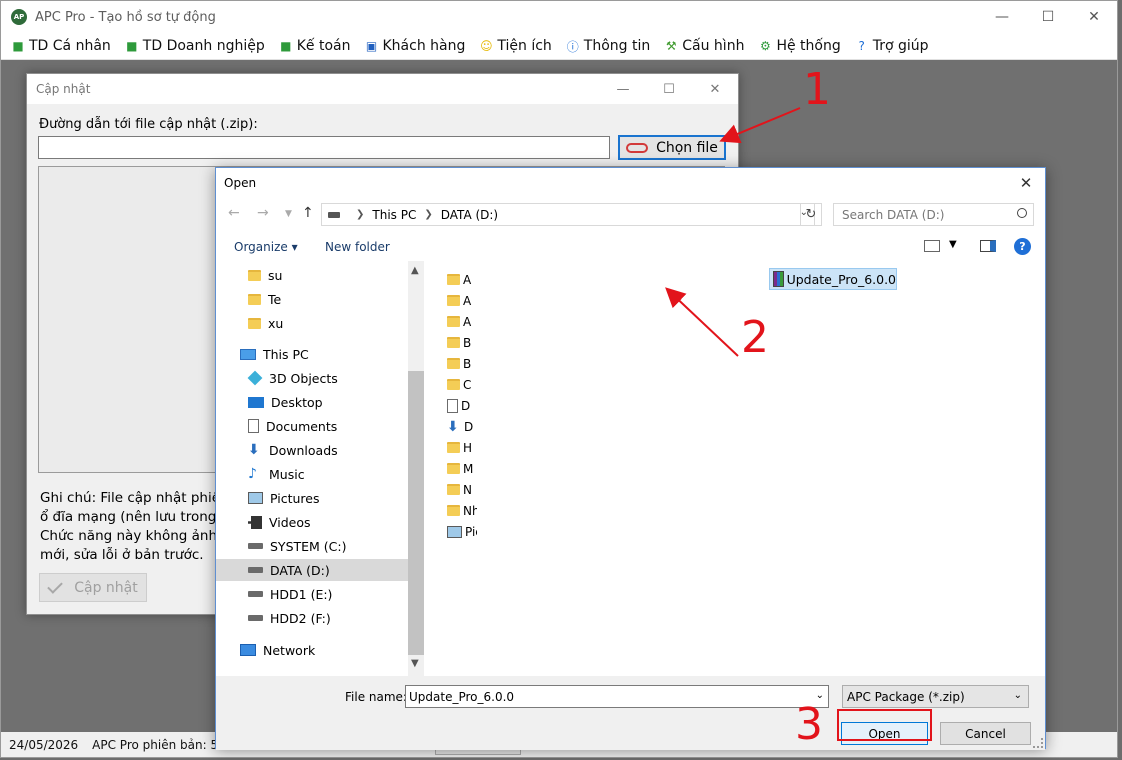 Image resolution: width=1122 pixels, height=760 pixels. I want to click on nav-item-11: SYSTEM (C:), so click(312, 546).